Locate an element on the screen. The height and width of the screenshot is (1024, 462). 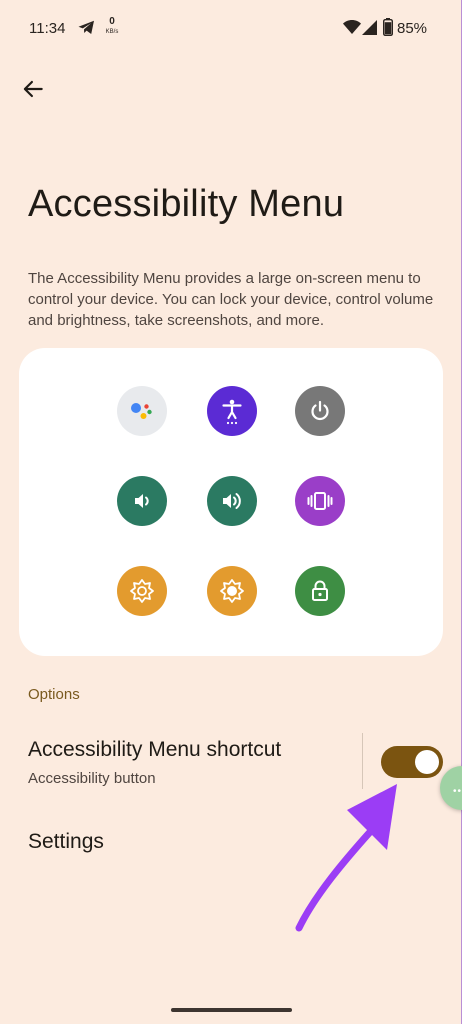
annotation-arrow-icon is located at coordinates (346, 858).